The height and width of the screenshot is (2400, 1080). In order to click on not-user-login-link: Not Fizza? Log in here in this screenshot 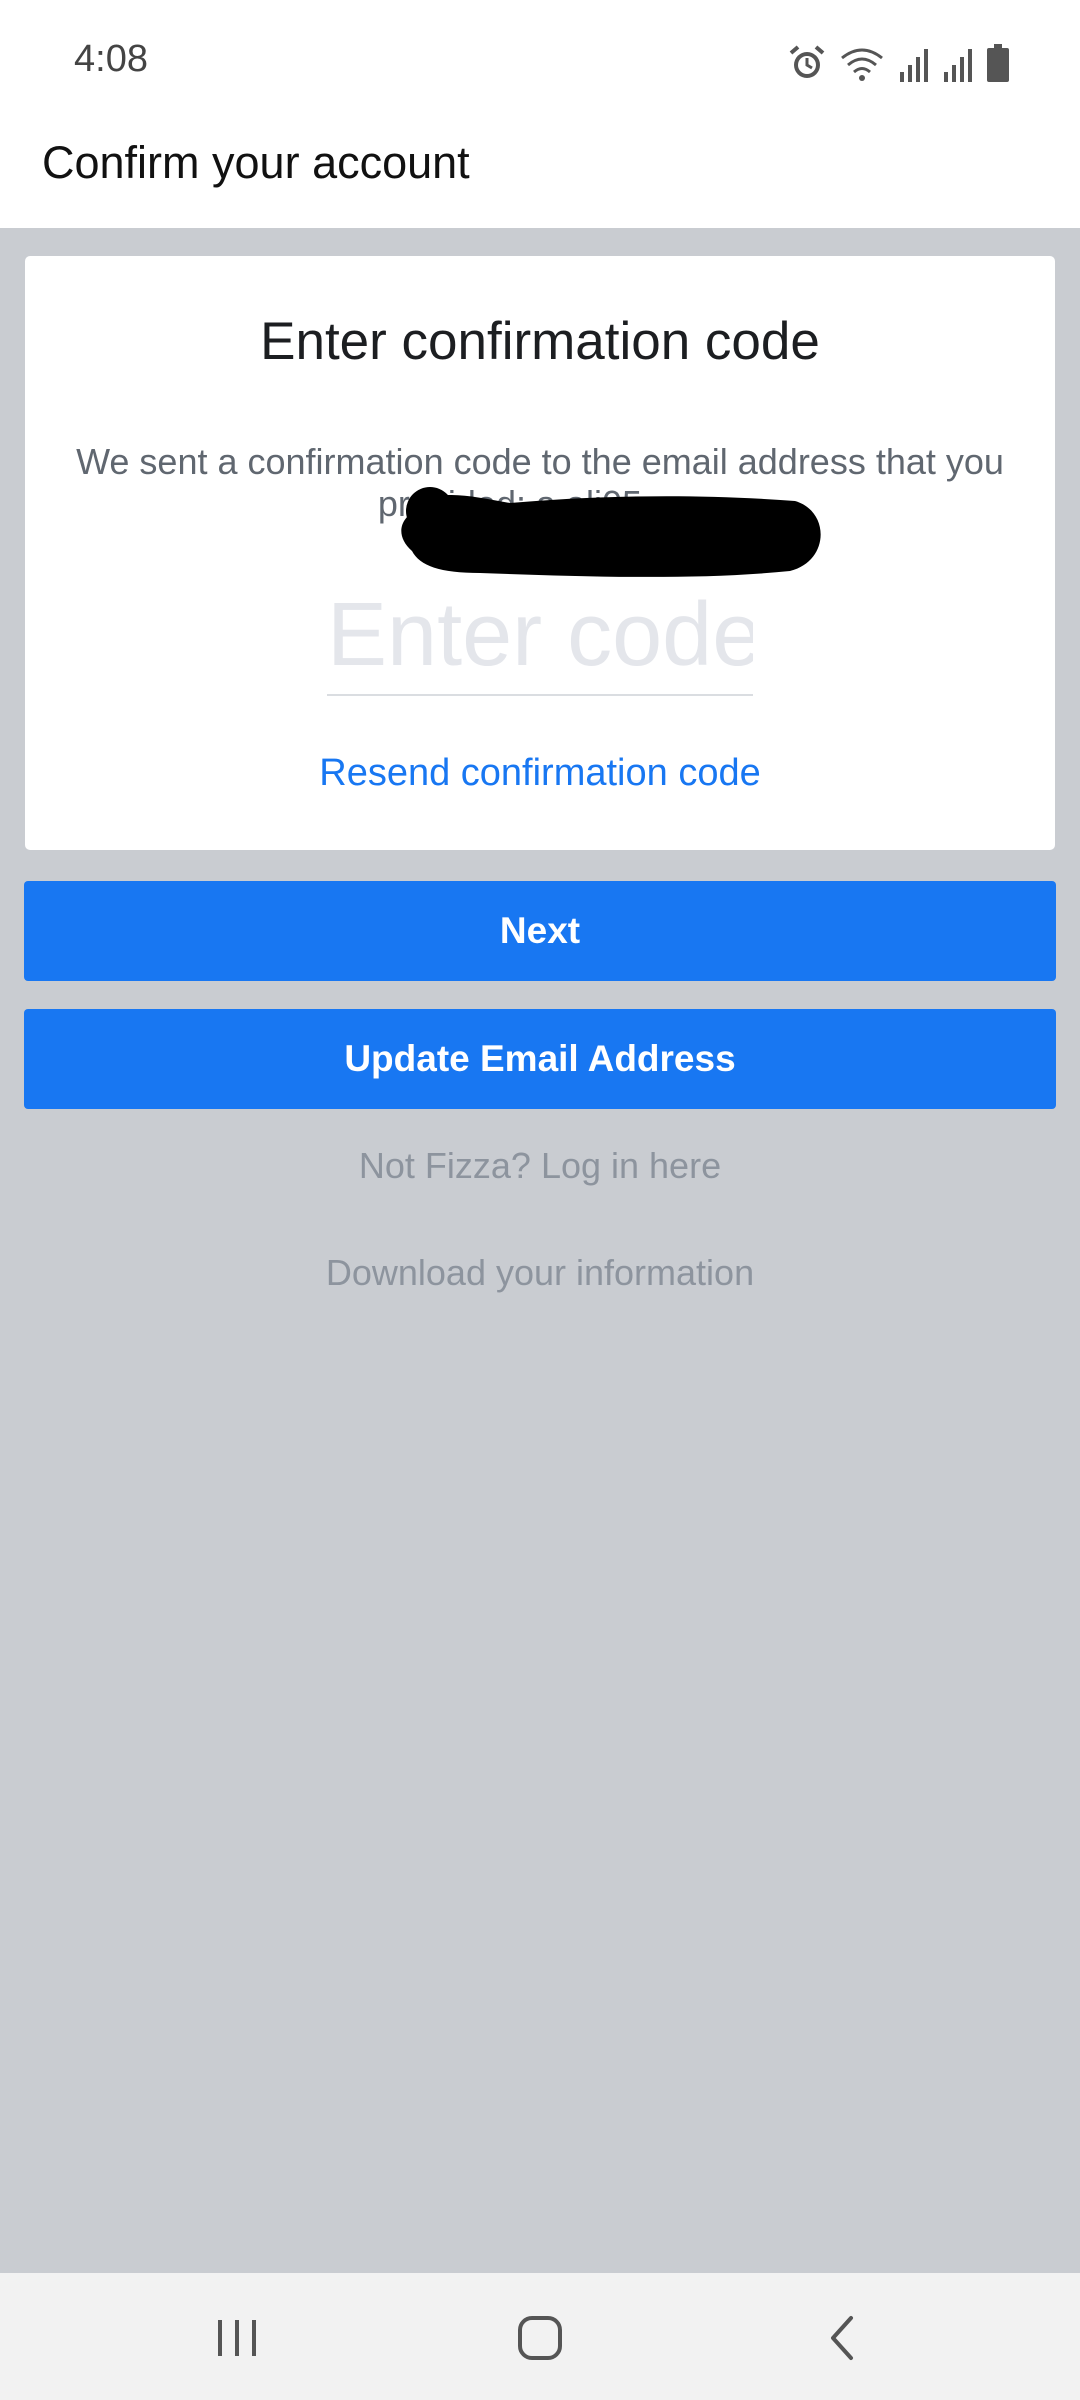, I will do `click(540, 1166)`.